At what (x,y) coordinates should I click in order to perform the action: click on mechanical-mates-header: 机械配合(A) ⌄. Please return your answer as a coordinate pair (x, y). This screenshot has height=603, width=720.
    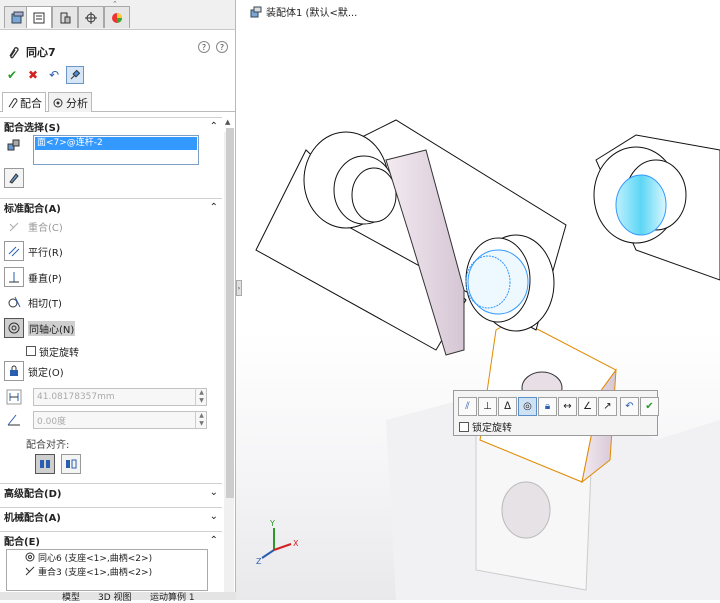
    Looking at the image, I should click on (111, 516).